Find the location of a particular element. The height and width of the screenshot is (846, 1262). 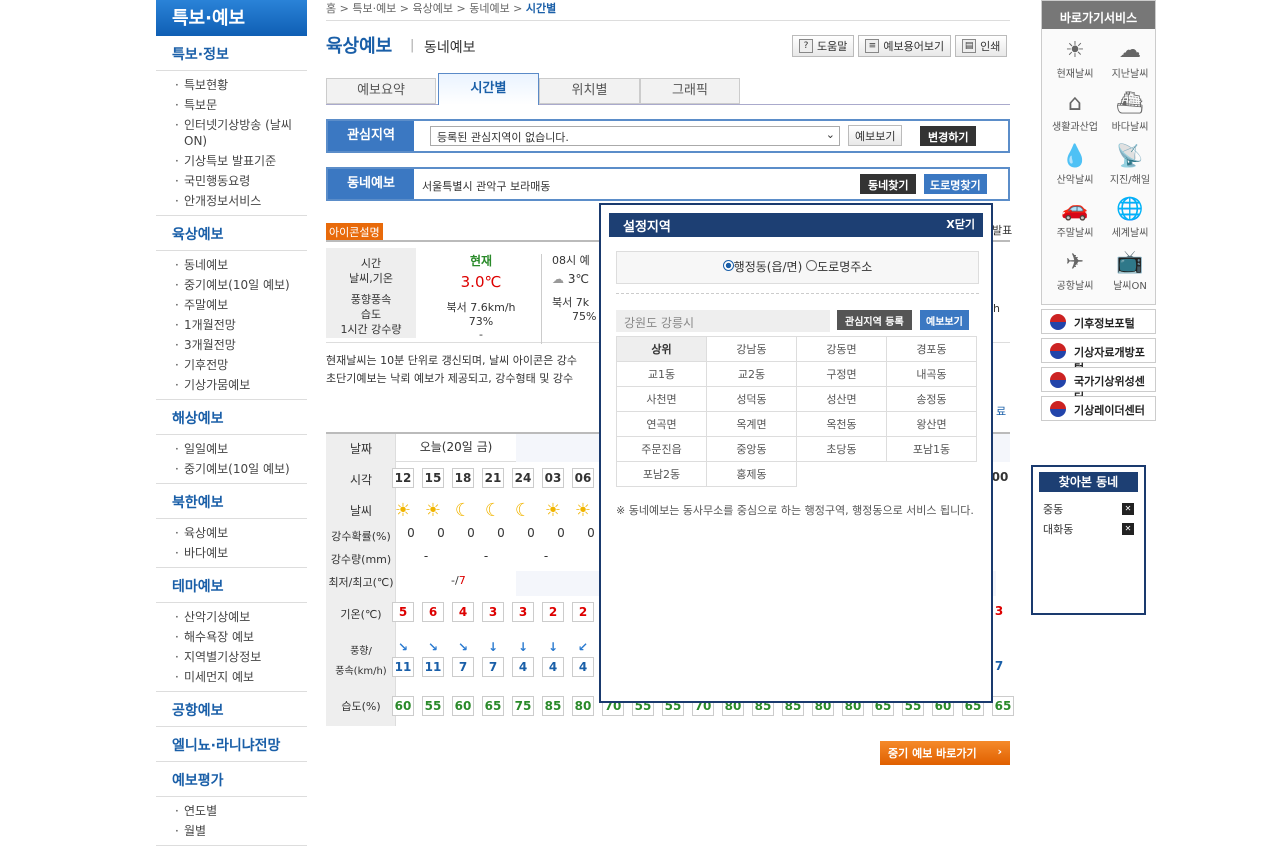

dong-cell: 사천면 is located at coordinates (661, 399).